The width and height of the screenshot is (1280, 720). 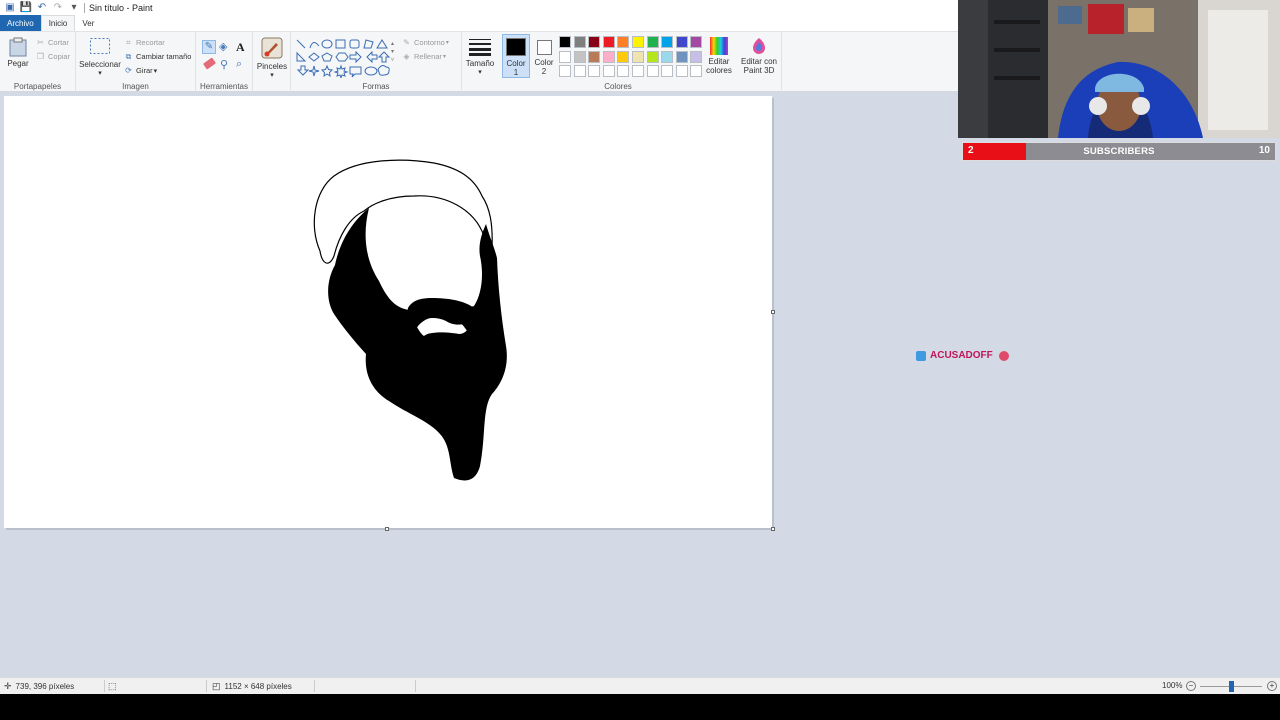 What do you see at coordinates (88, 23) in the screenshot?
I see `tab-ver: Ver` at bounding box center [88, 23].